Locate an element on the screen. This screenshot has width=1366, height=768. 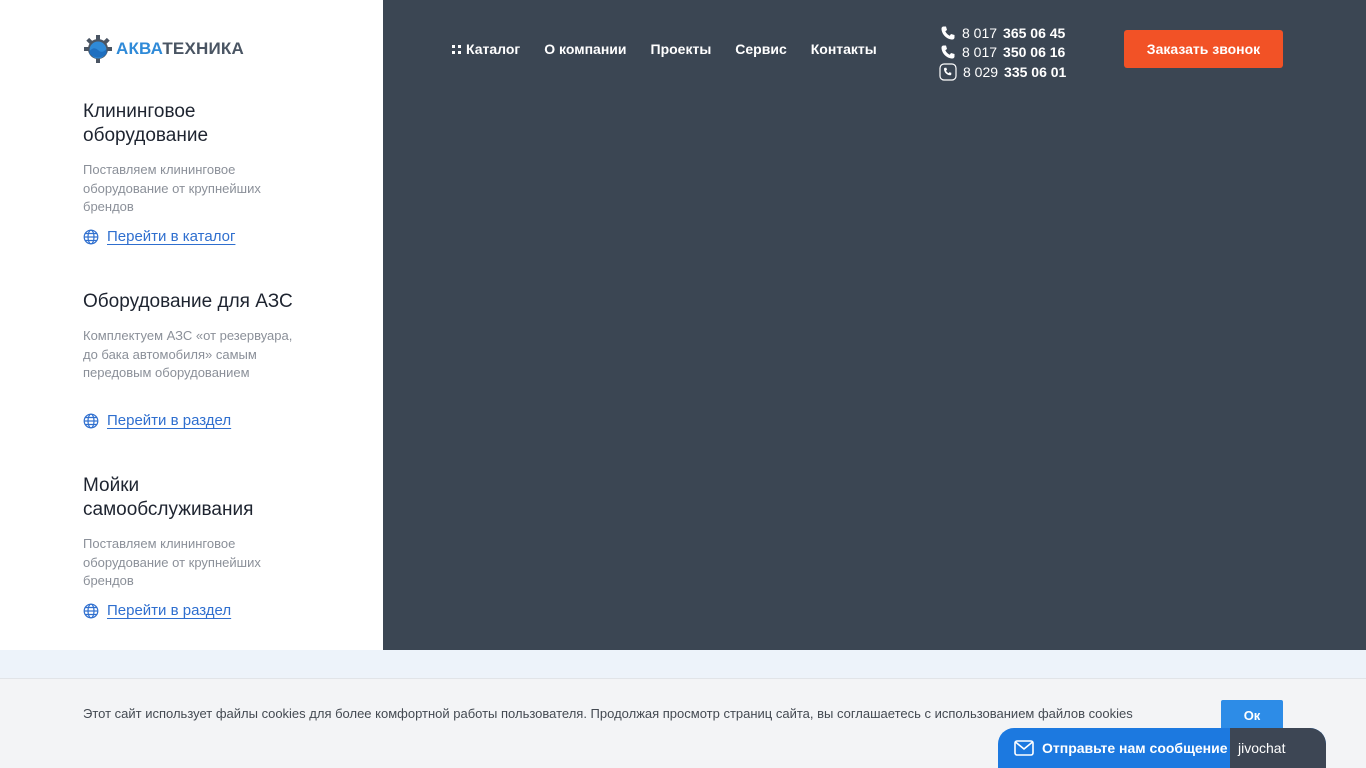
logo-gear-icon is located at coordinates (98, 49).